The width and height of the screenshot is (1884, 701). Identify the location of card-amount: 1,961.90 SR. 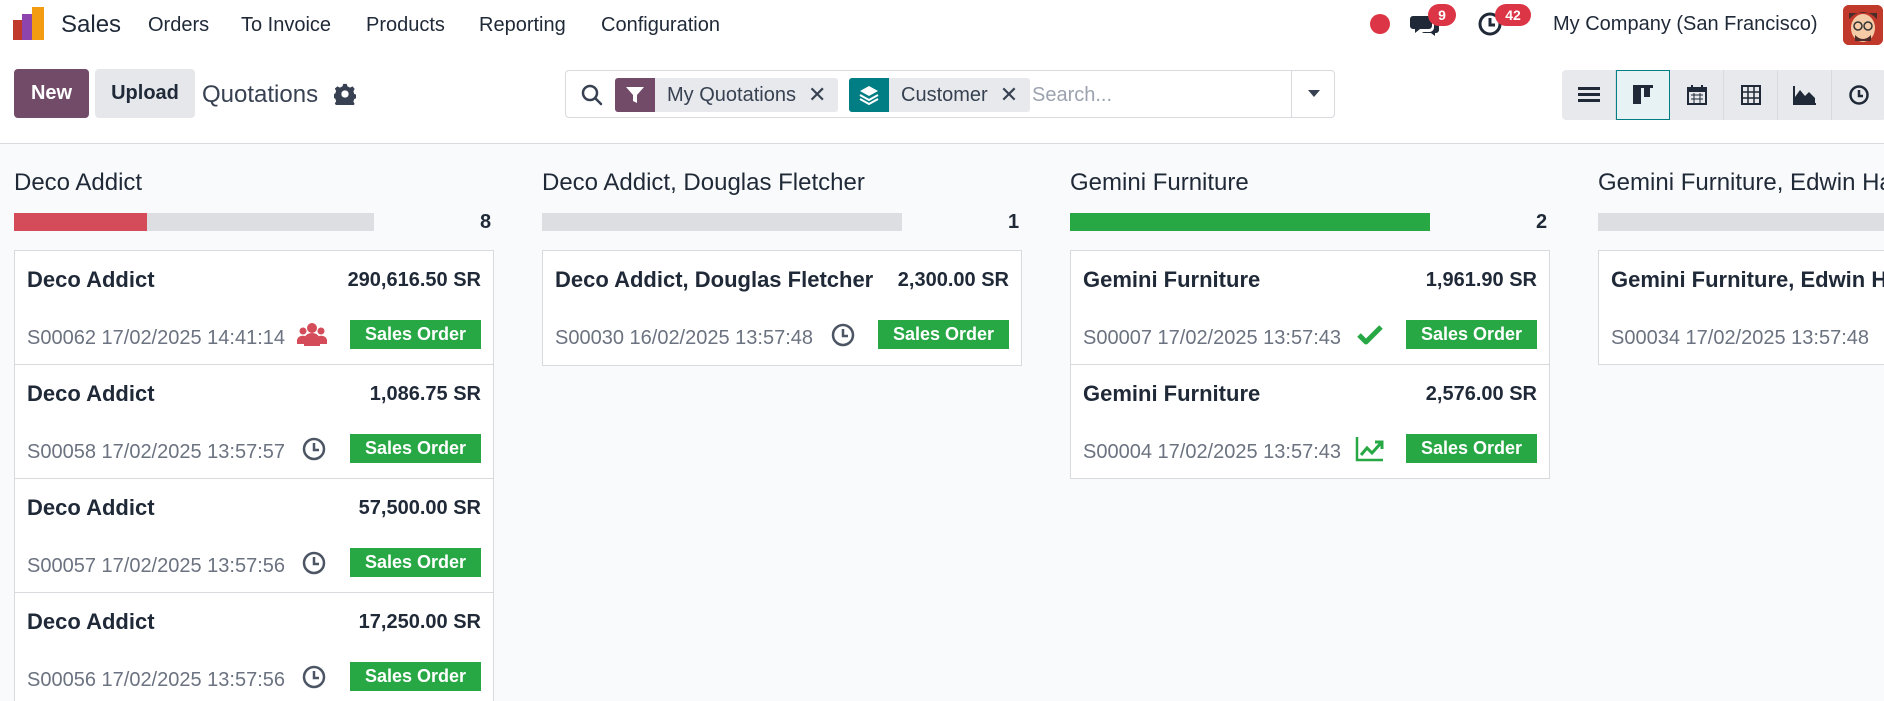
(1481, 280).